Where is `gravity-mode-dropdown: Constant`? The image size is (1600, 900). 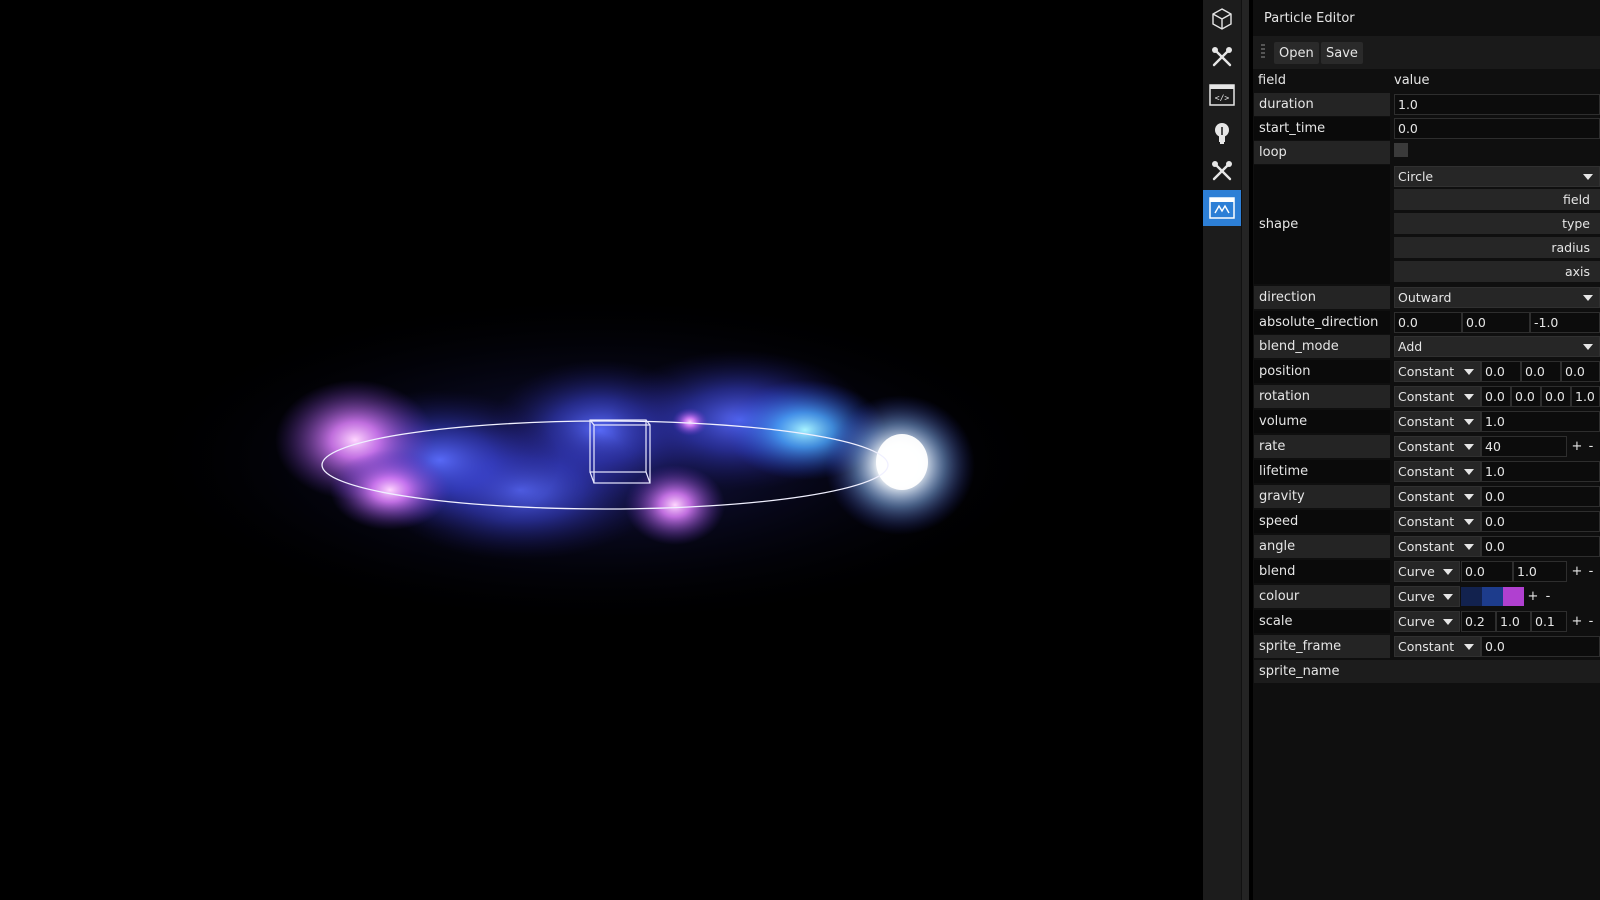
gravity-mode-dropdown: Constant is located at coordinates (1437, 496).